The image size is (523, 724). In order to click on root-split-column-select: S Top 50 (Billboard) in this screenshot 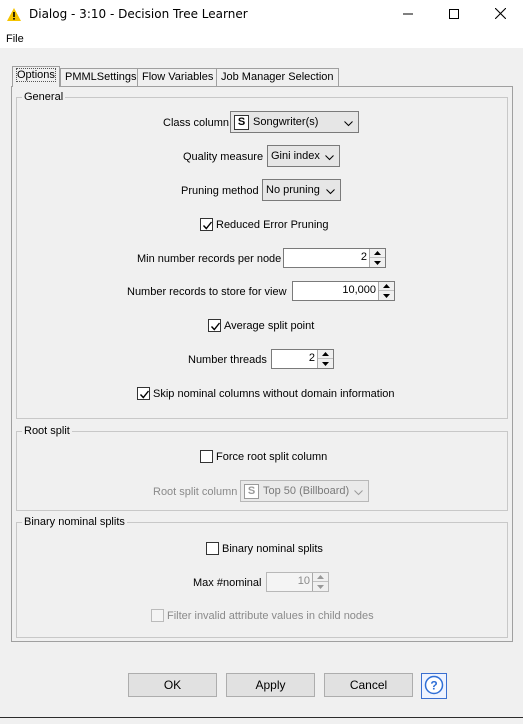, I will do `click(304, 491)`.